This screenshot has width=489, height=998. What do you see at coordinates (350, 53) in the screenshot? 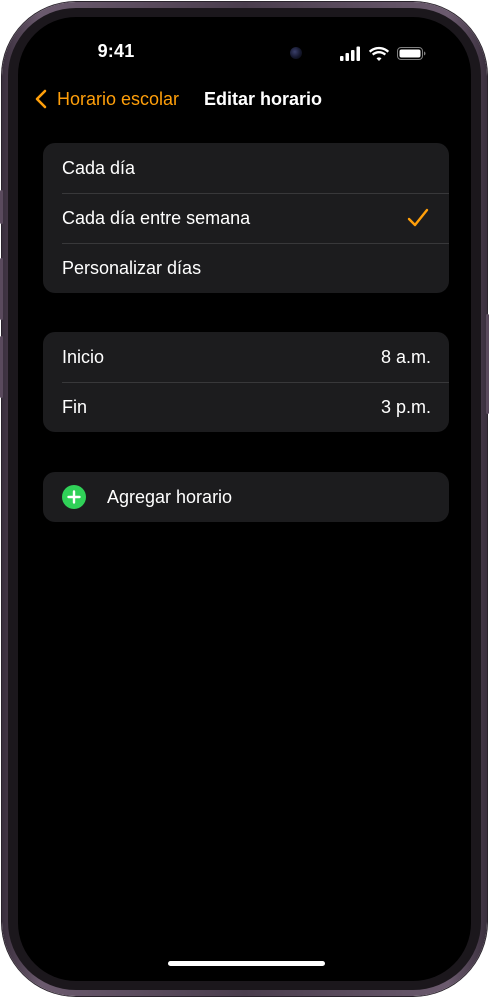
I see `cellular-signal-icon` at bounding box center [350, 53].